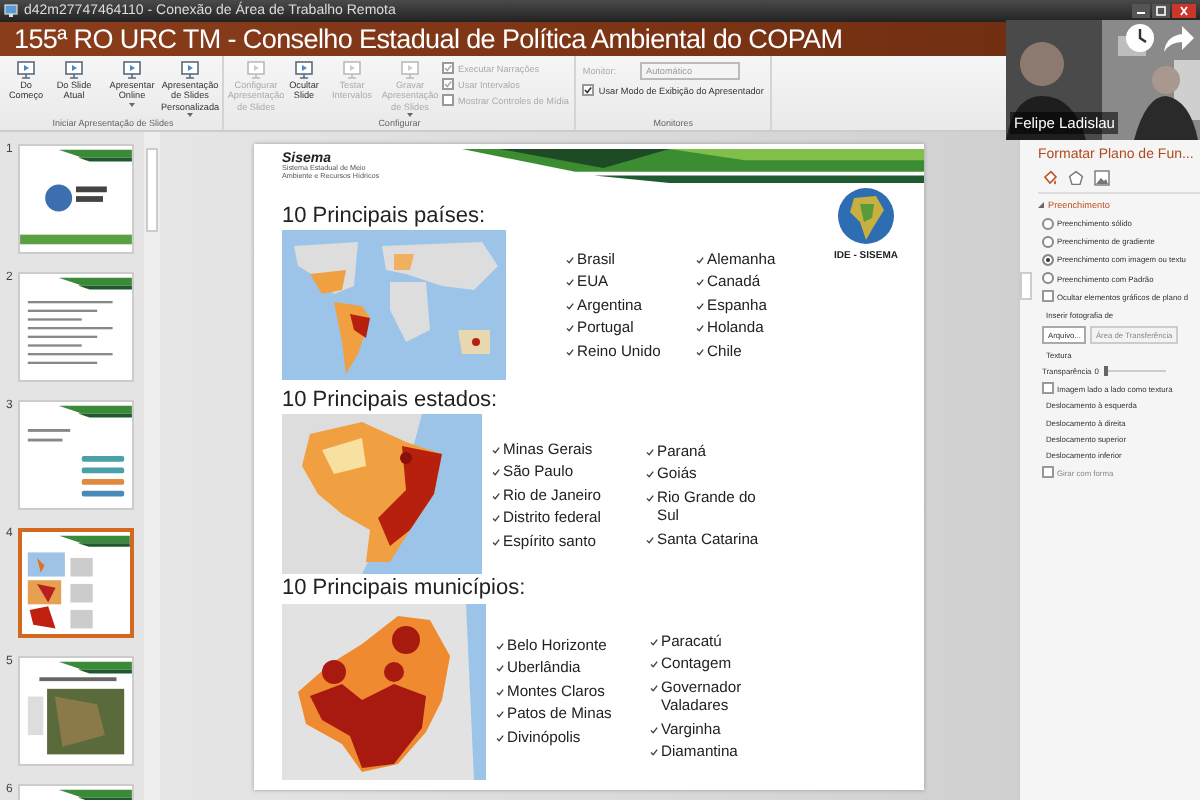  I want to click on clock-icon, so click(1140, 38).